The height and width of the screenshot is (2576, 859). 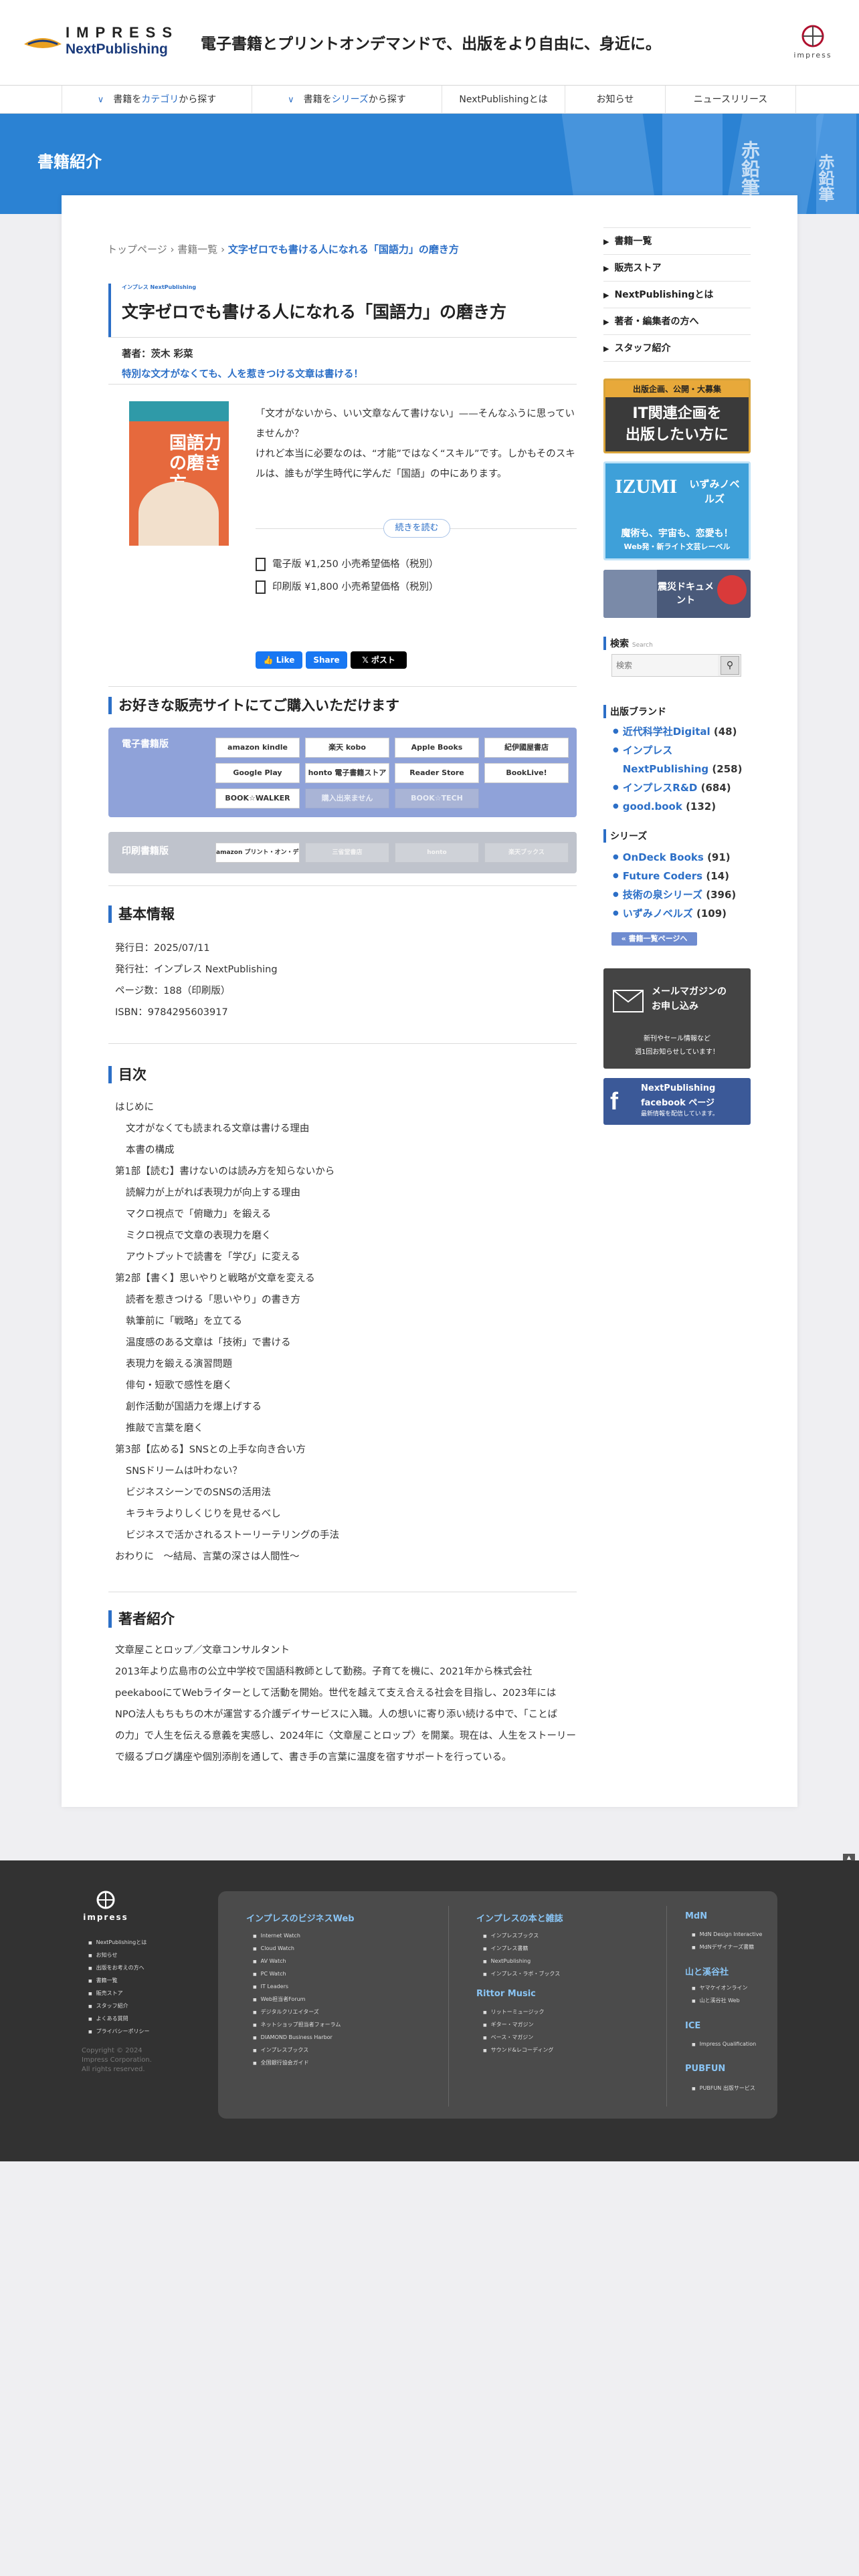 What do you see at coordinates (654, 939) in the screenshot?
I see `all-books-button: « 書籍一覧ページへ` at bounding box center [654, 939].